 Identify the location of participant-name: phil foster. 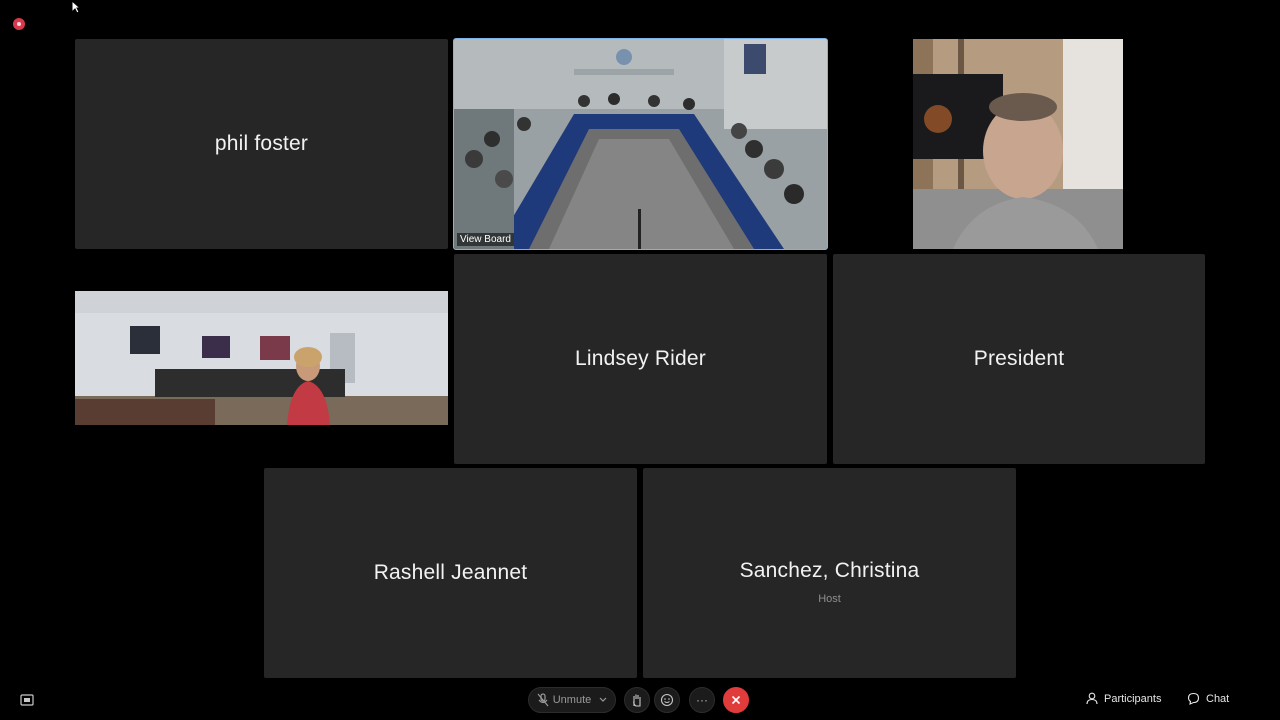
(261, 143).